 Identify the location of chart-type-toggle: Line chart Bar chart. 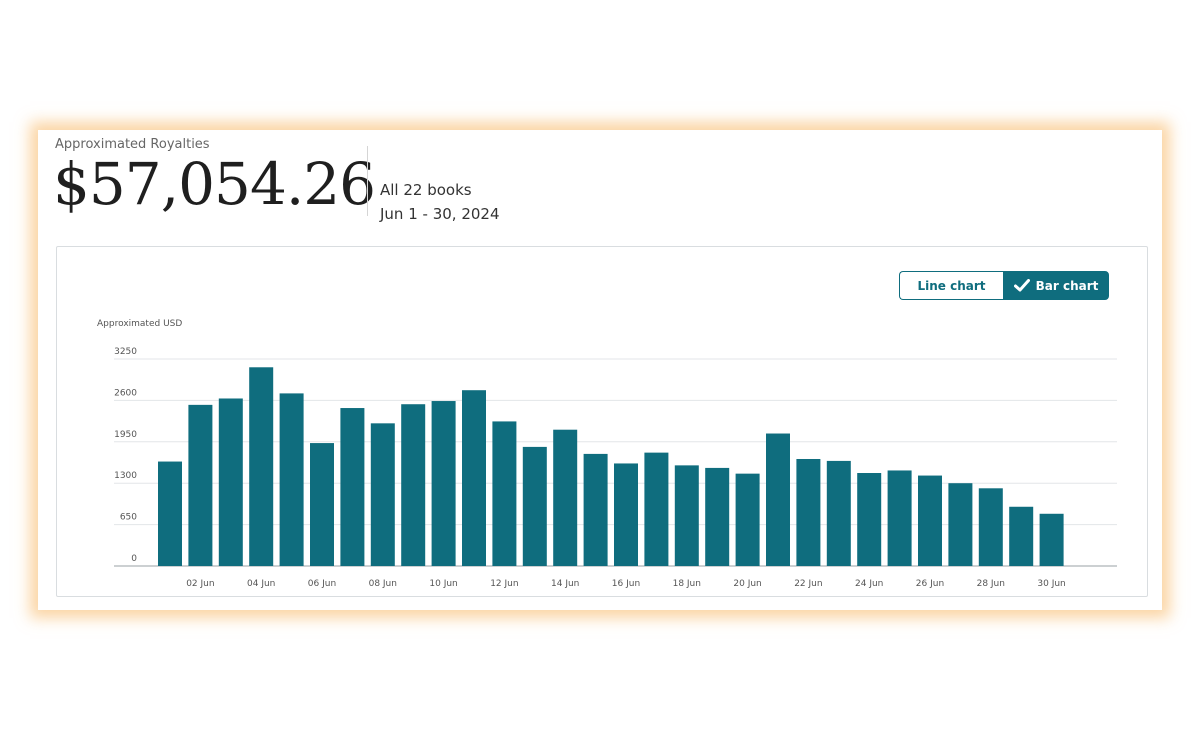
(1004, 285).